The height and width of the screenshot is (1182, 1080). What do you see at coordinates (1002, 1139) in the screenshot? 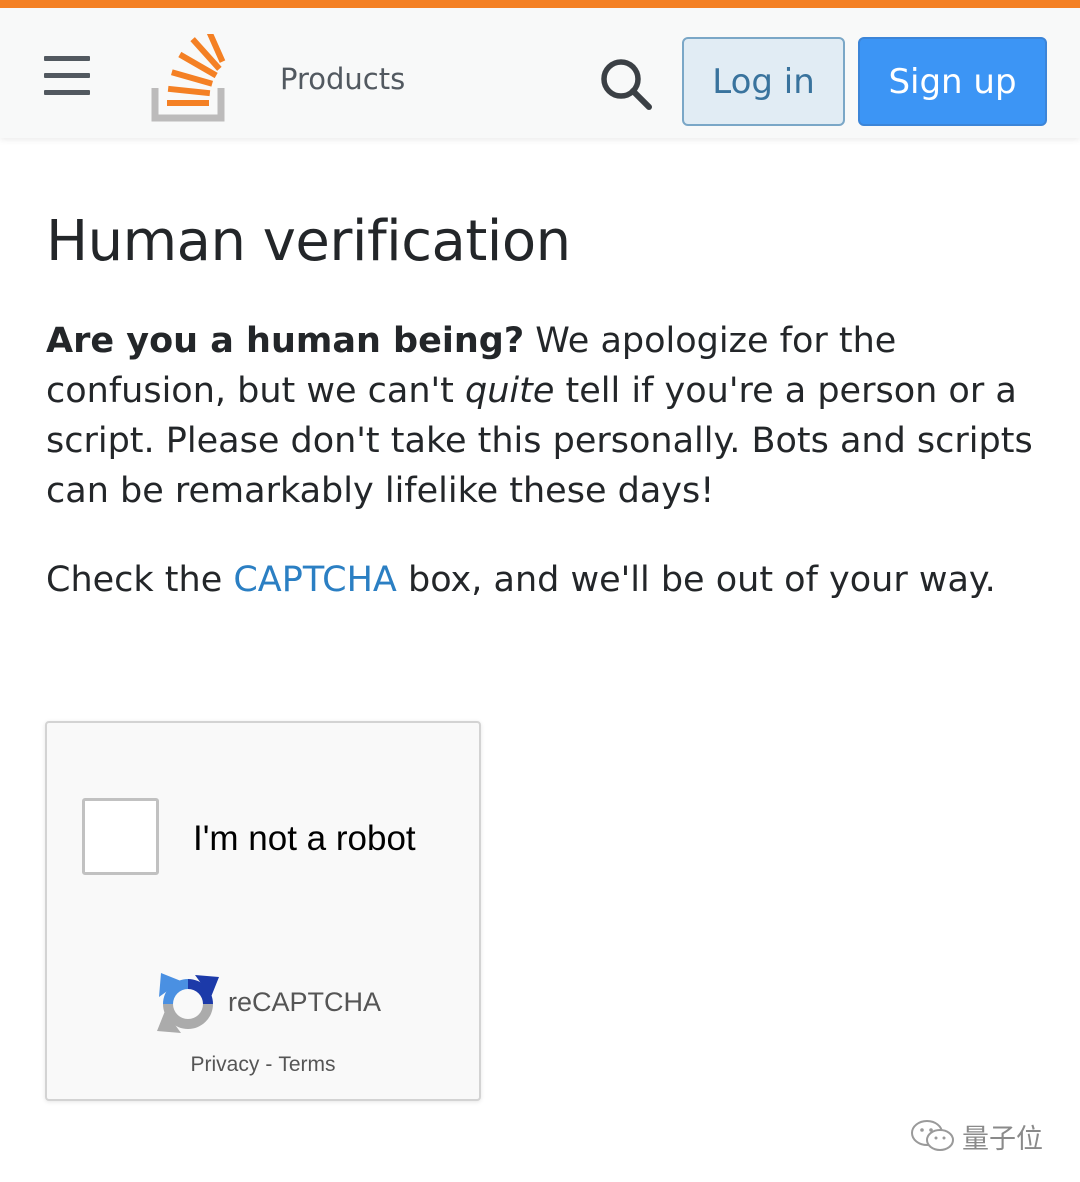
I see `watermark-text: 量子位` at bounding box center [1002, 1139].